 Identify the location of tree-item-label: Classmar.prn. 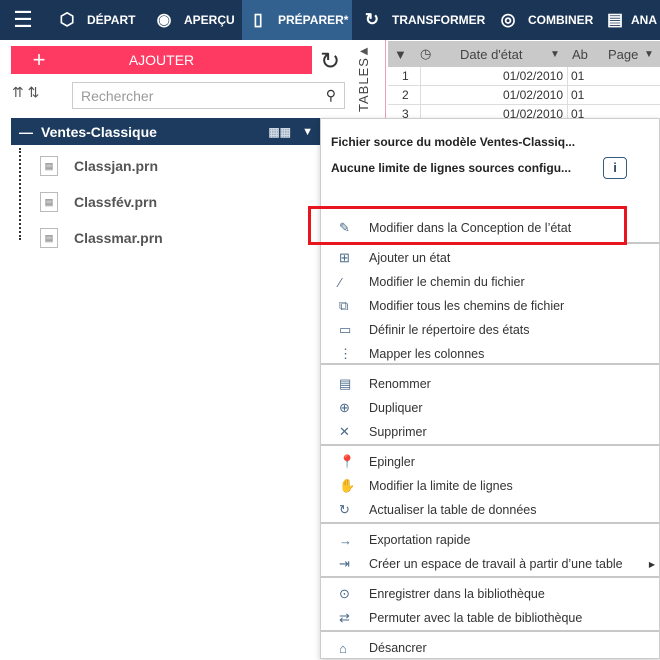
(118, 238).